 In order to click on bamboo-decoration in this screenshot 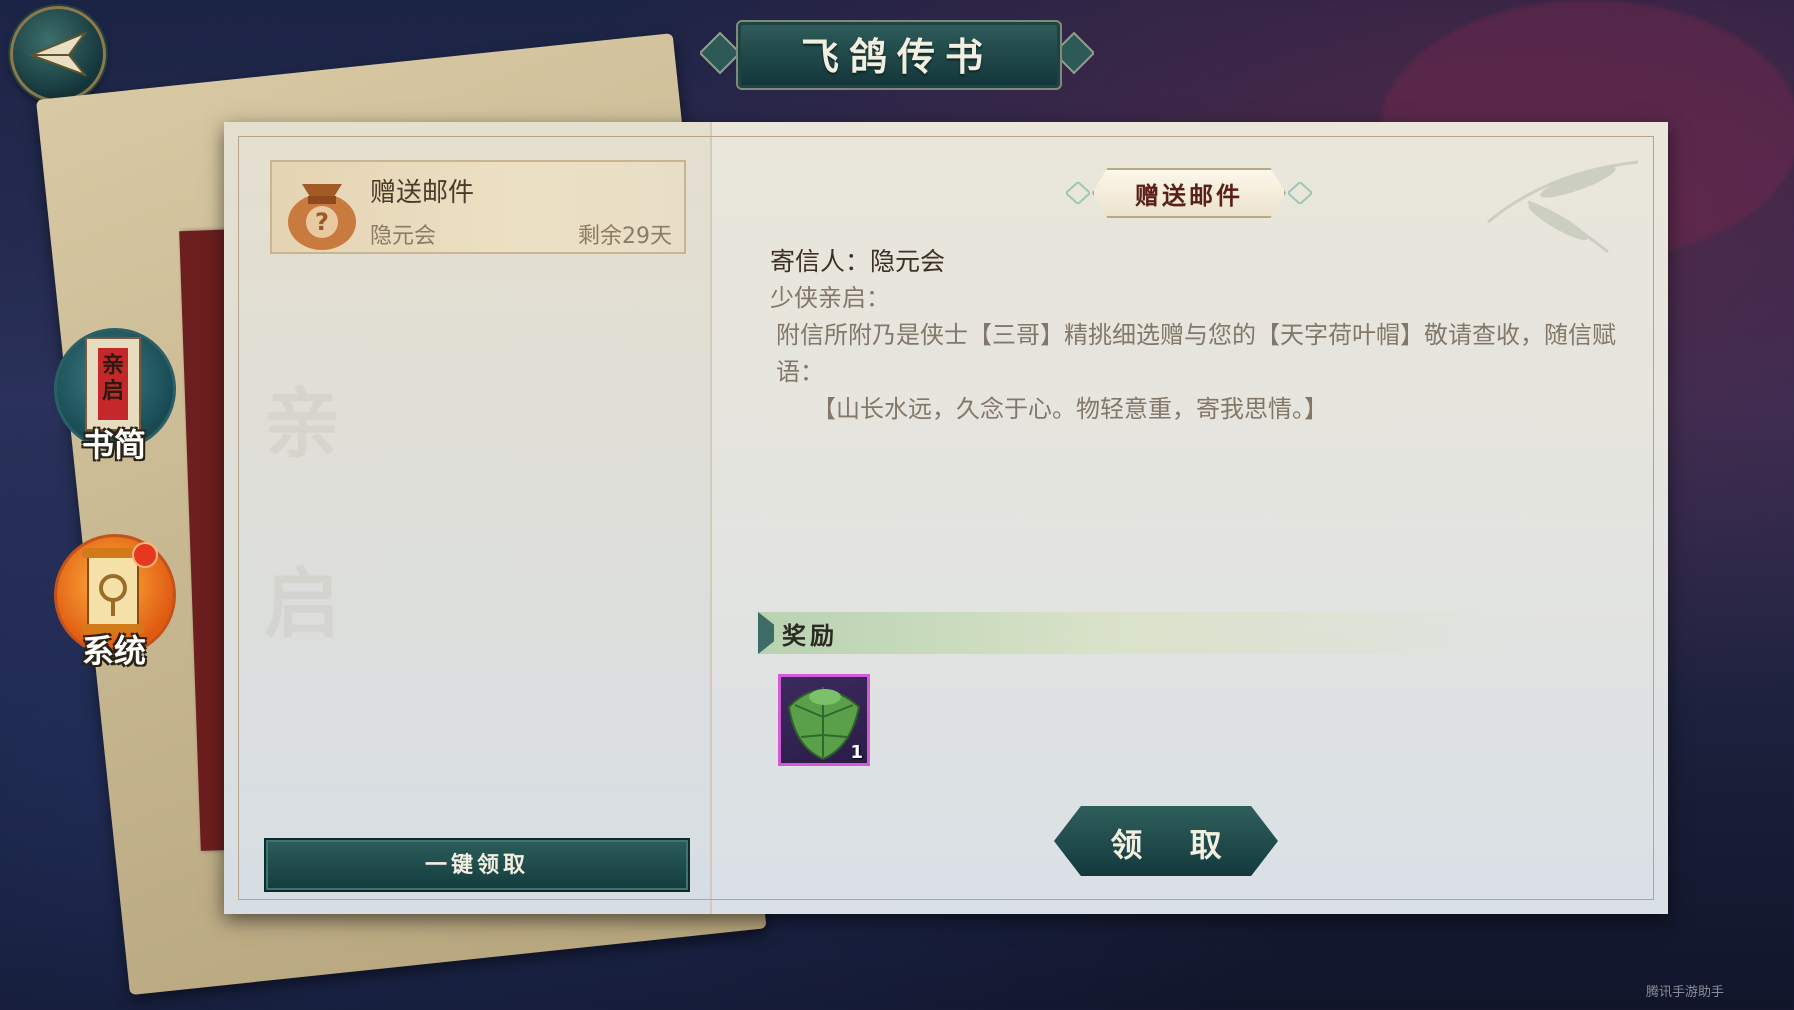, I will do `click(1563, 207)`.